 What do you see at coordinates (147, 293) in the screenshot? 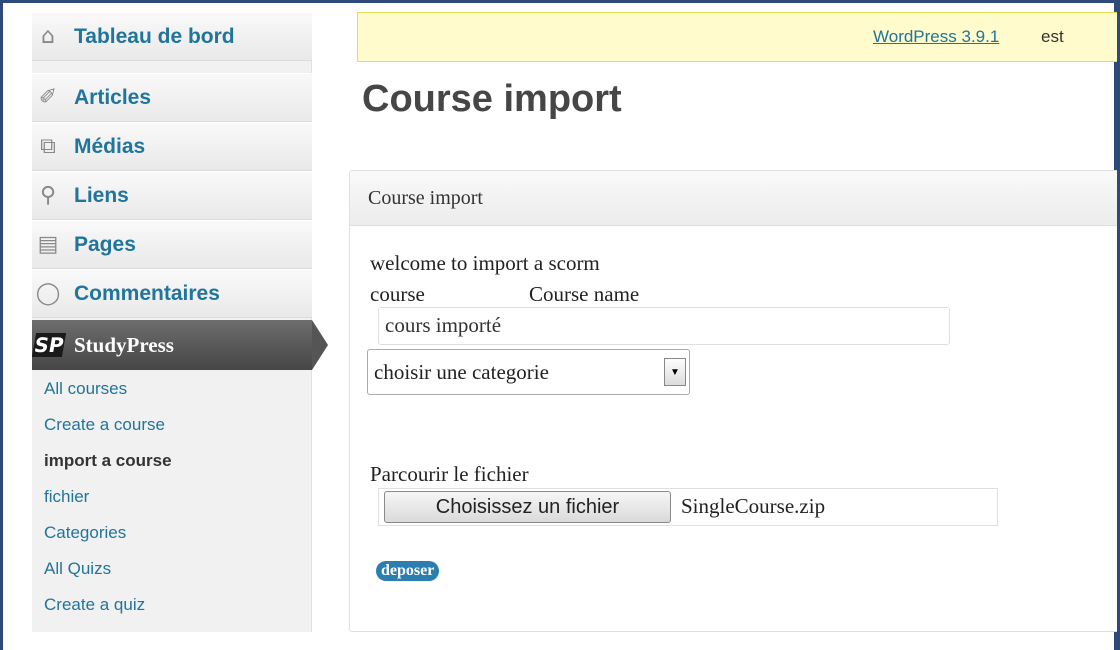
I see `sidebar-item-label: Commentaires` at bounding box center [147, 293].